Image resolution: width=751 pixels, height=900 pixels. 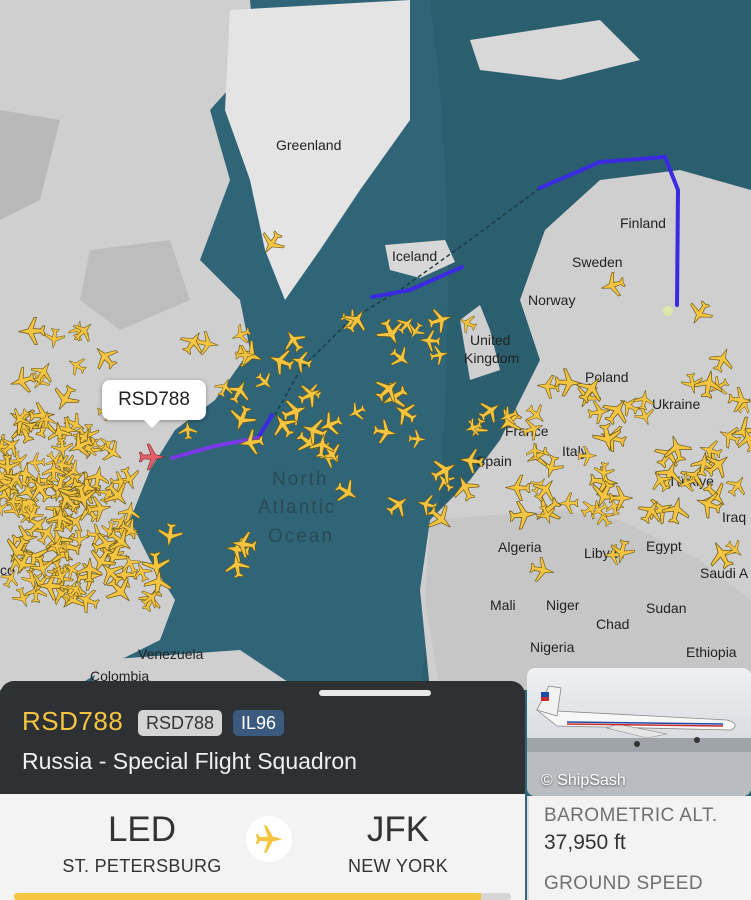 I want to click on label-ethiopia: Ethiopia, so click(x=711, y=652).